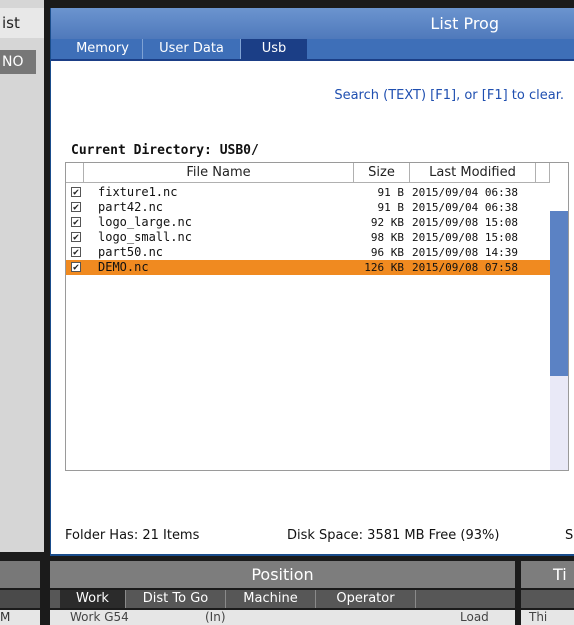 Image resolution: width=574 pixels, height=625 pixels. I want to click on table-row: ✔ logo_large.nc 92 KB 2015/09/08 15:08, so click(308, 222).